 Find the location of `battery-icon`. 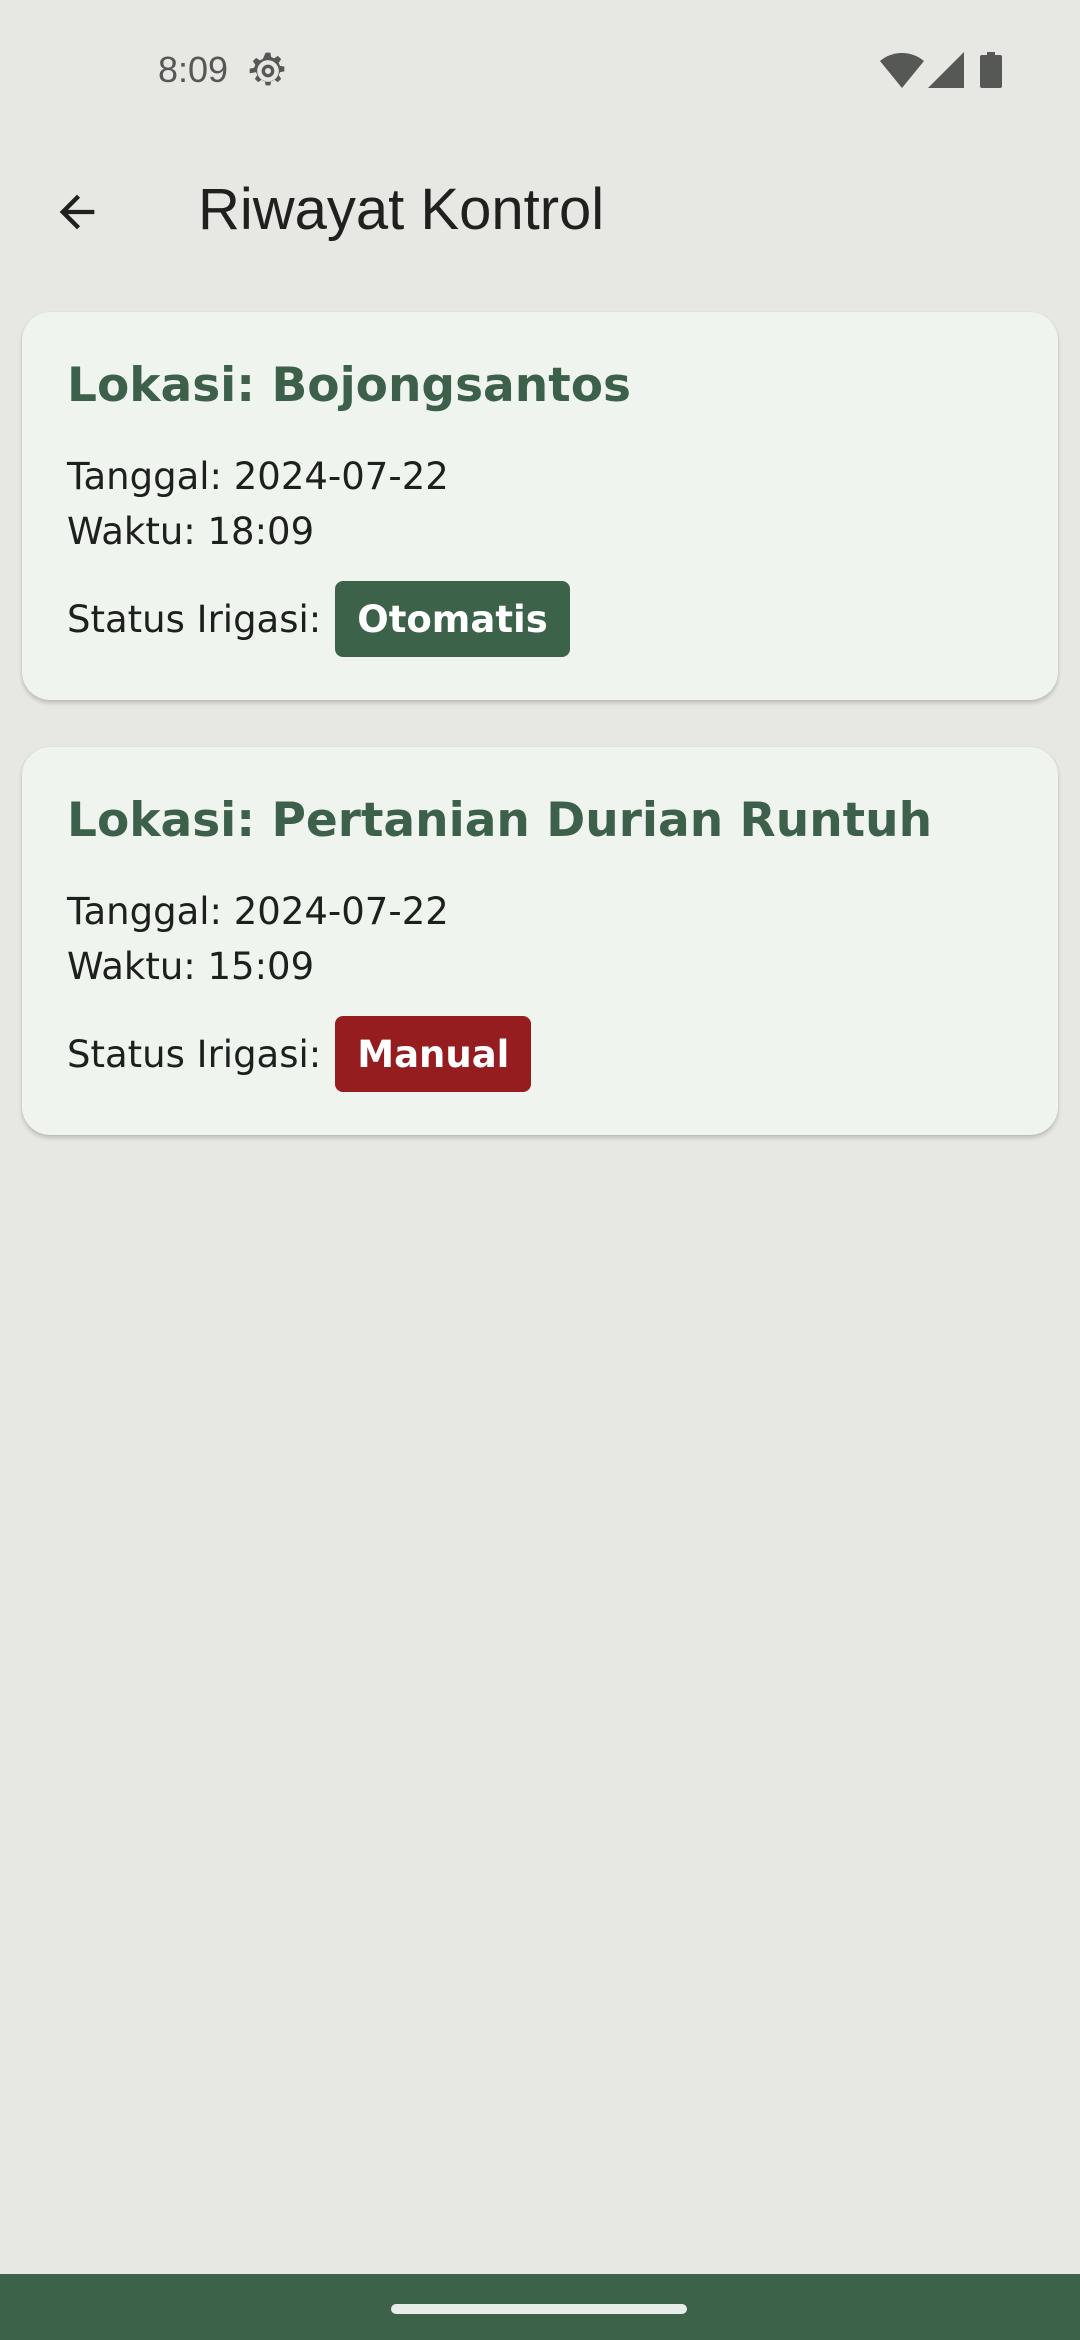

battery-icon is located at coordinates (991, 70).